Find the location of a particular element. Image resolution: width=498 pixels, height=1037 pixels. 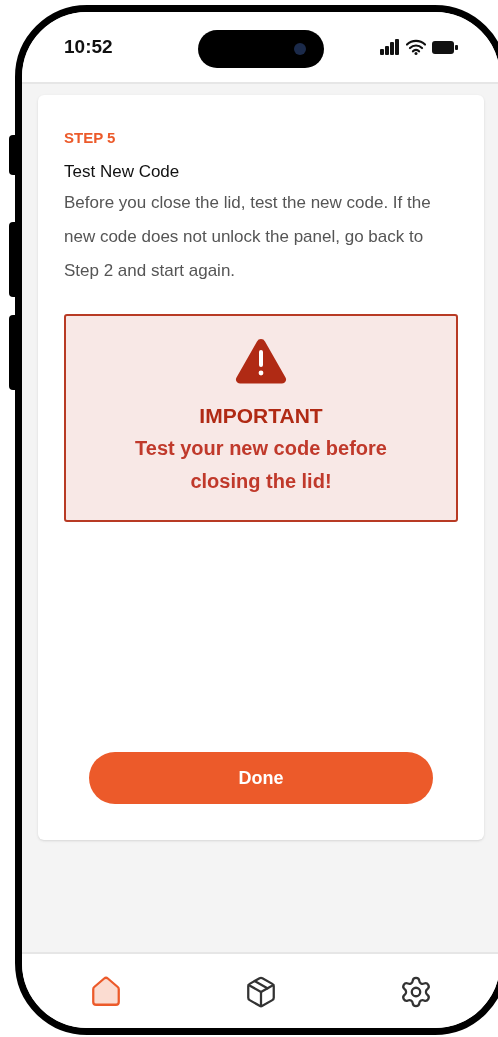

warning-heading: IMPORTANT is located at coordinates (261, 416).